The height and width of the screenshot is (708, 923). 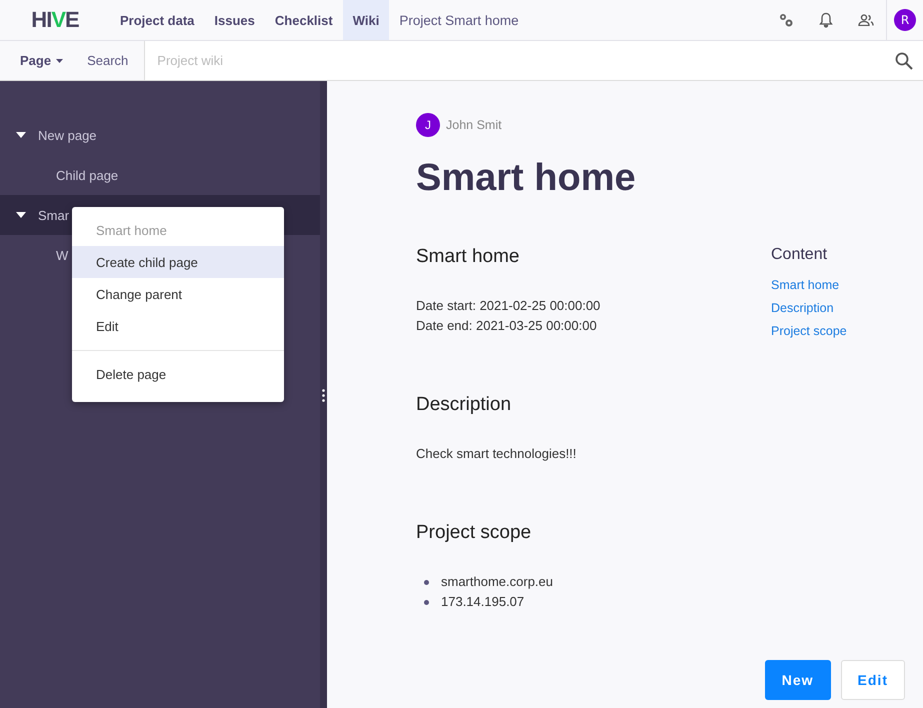 I want to click on section-heading: Project scope, so click(x=474, y=533).